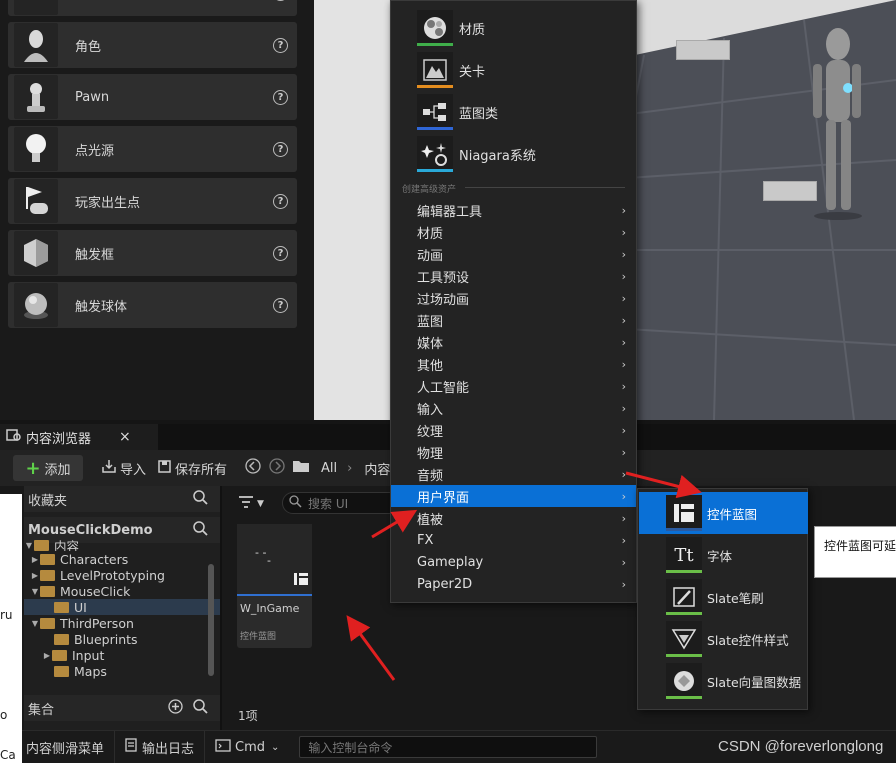 This screenshot has height=763, width=896. I want to click on tree-item-ui: UI, so click(122, 607).